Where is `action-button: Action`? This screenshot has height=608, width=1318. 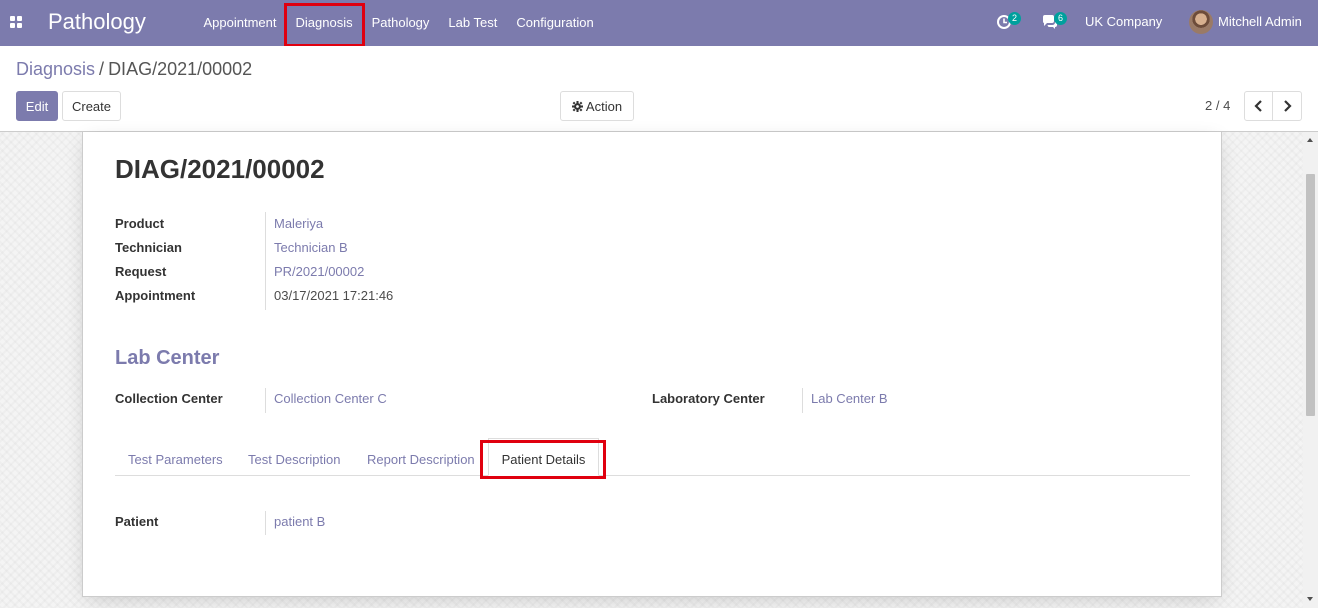
action-button: Action is located at coordinates (597, 106).